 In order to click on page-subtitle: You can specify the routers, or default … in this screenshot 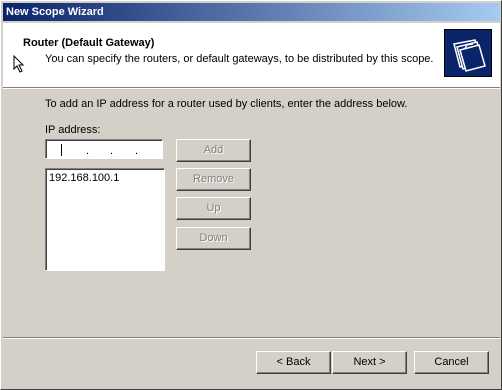, I will do `click(239, 59)`.